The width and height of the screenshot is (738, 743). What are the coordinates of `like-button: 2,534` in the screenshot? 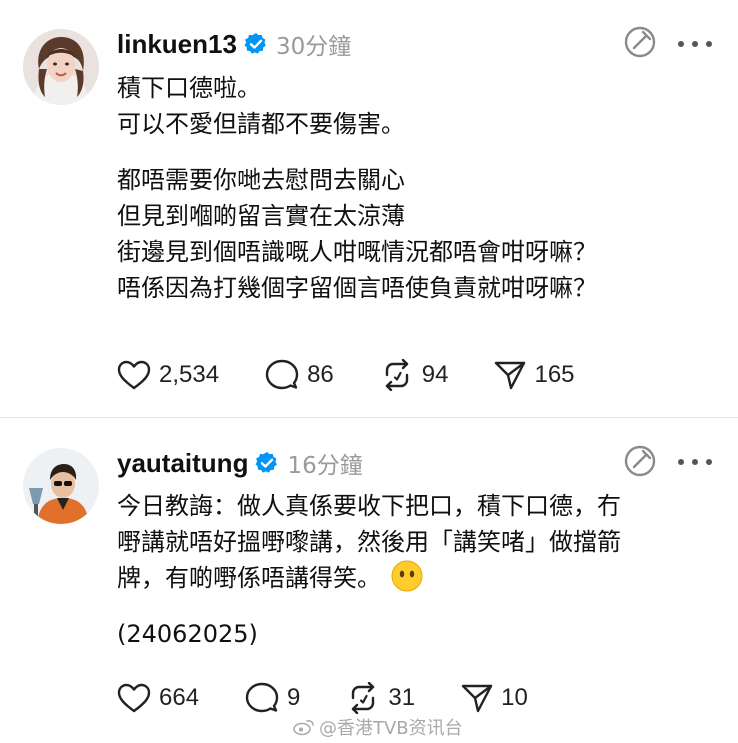 It's located at (168, 375).